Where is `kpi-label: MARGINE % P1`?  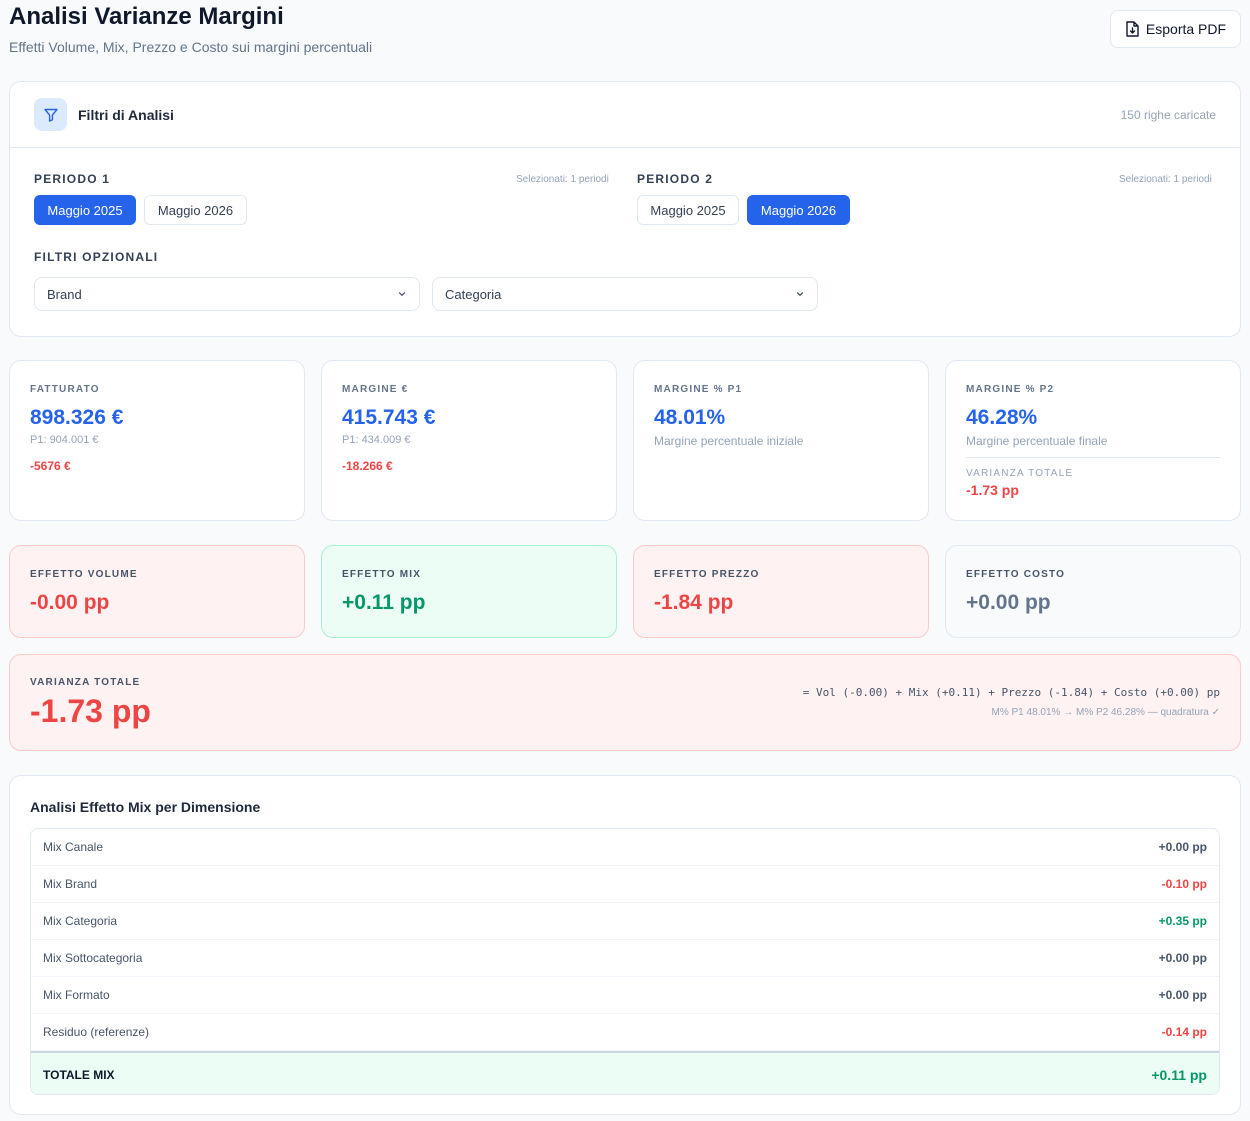
kpi-label: MARGINE % P1 is located at coordinates (698, 389).